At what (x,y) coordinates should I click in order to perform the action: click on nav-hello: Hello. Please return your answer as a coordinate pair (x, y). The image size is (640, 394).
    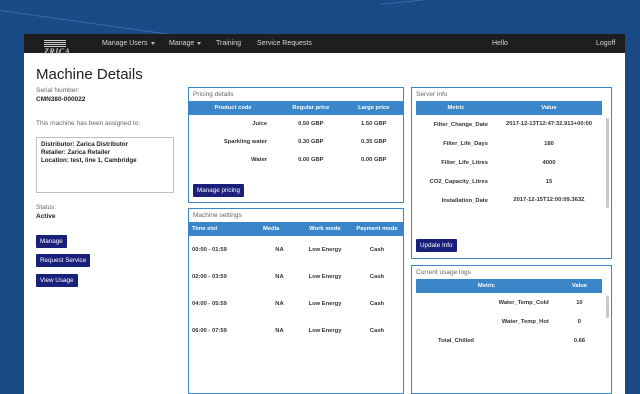
    Looking at the image, I should click on (500, 43).